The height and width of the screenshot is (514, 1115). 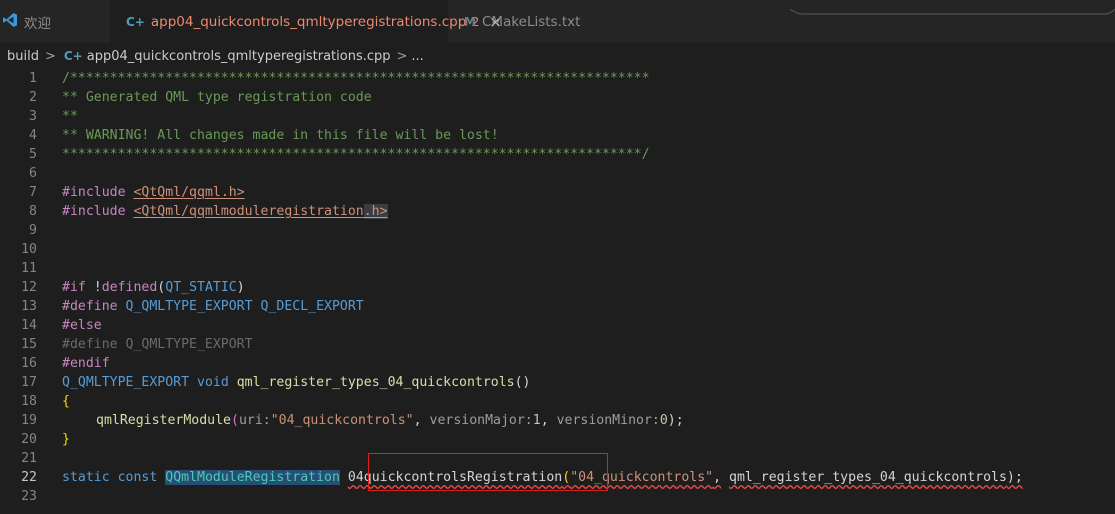 What do you see at coordinates (213, 306) in the screenshot?
I see `code-text: #define Q_QMLTYPE_EXPORT Q_DECL_EXPORT` at bounding box center [213, 306].